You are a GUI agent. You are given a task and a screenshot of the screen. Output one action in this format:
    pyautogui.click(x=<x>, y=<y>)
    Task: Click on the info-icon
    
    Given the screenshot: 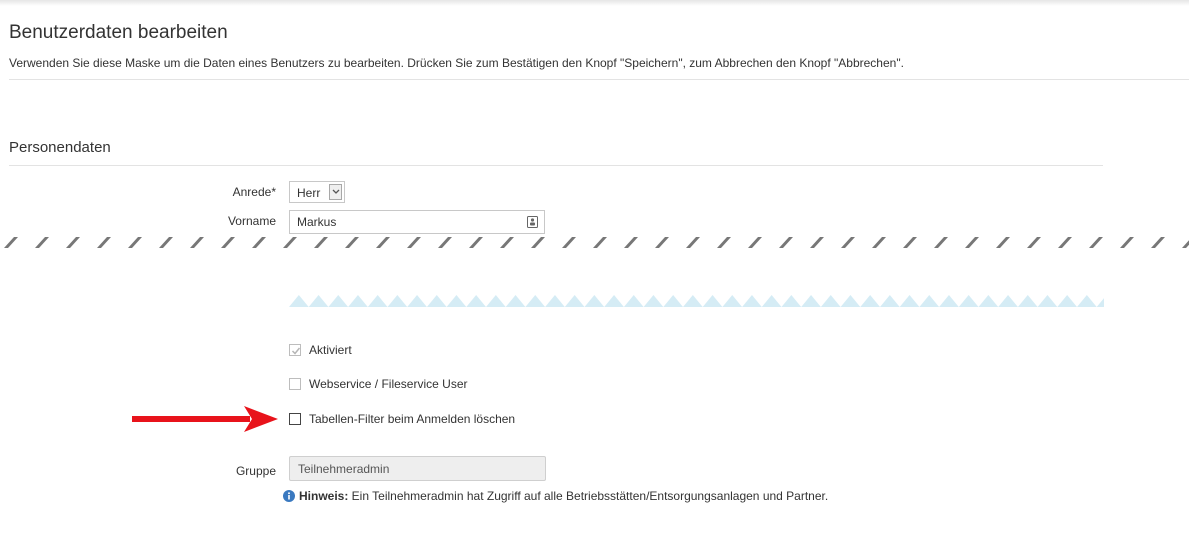 What is the action you would take?
    pyautogui.click(x=289, y=497)
    